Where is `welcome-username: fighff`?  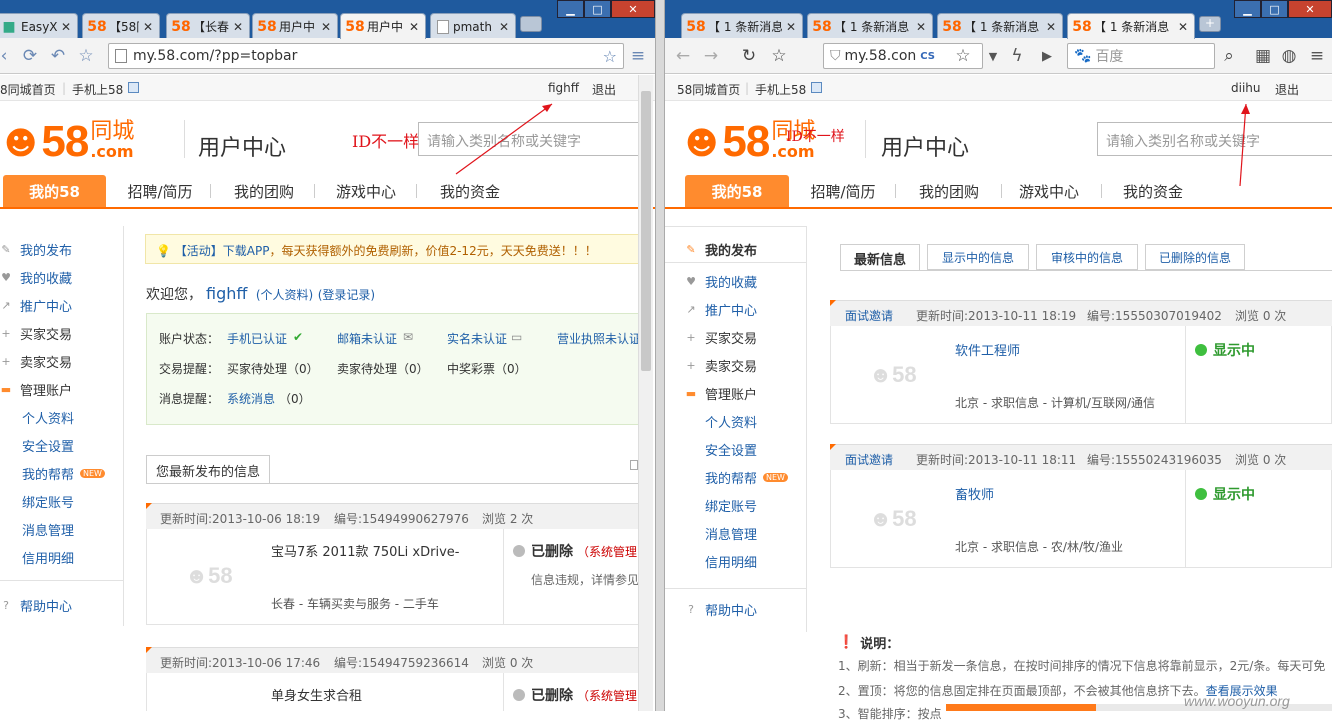
welcome-username: fighff is located at coordinates (226, 293).